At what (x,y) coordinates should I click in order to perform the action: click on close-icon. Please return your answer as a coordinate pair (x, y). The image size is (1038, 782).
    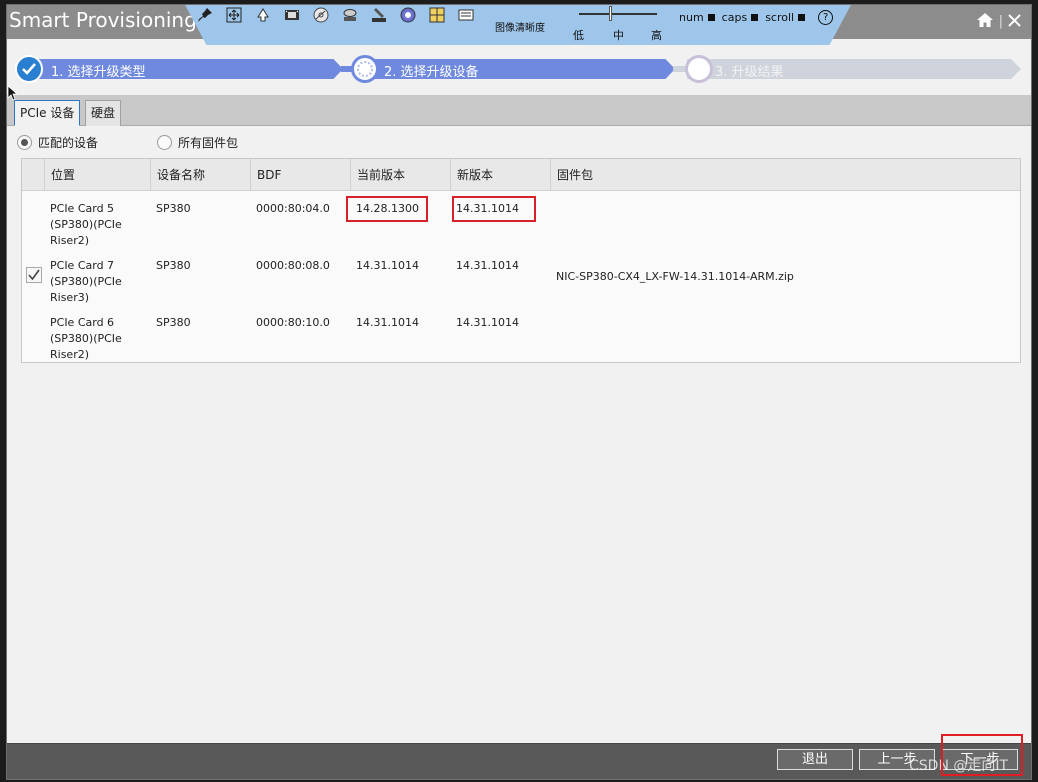
    Looking at the image, I should click on (1014, 21).